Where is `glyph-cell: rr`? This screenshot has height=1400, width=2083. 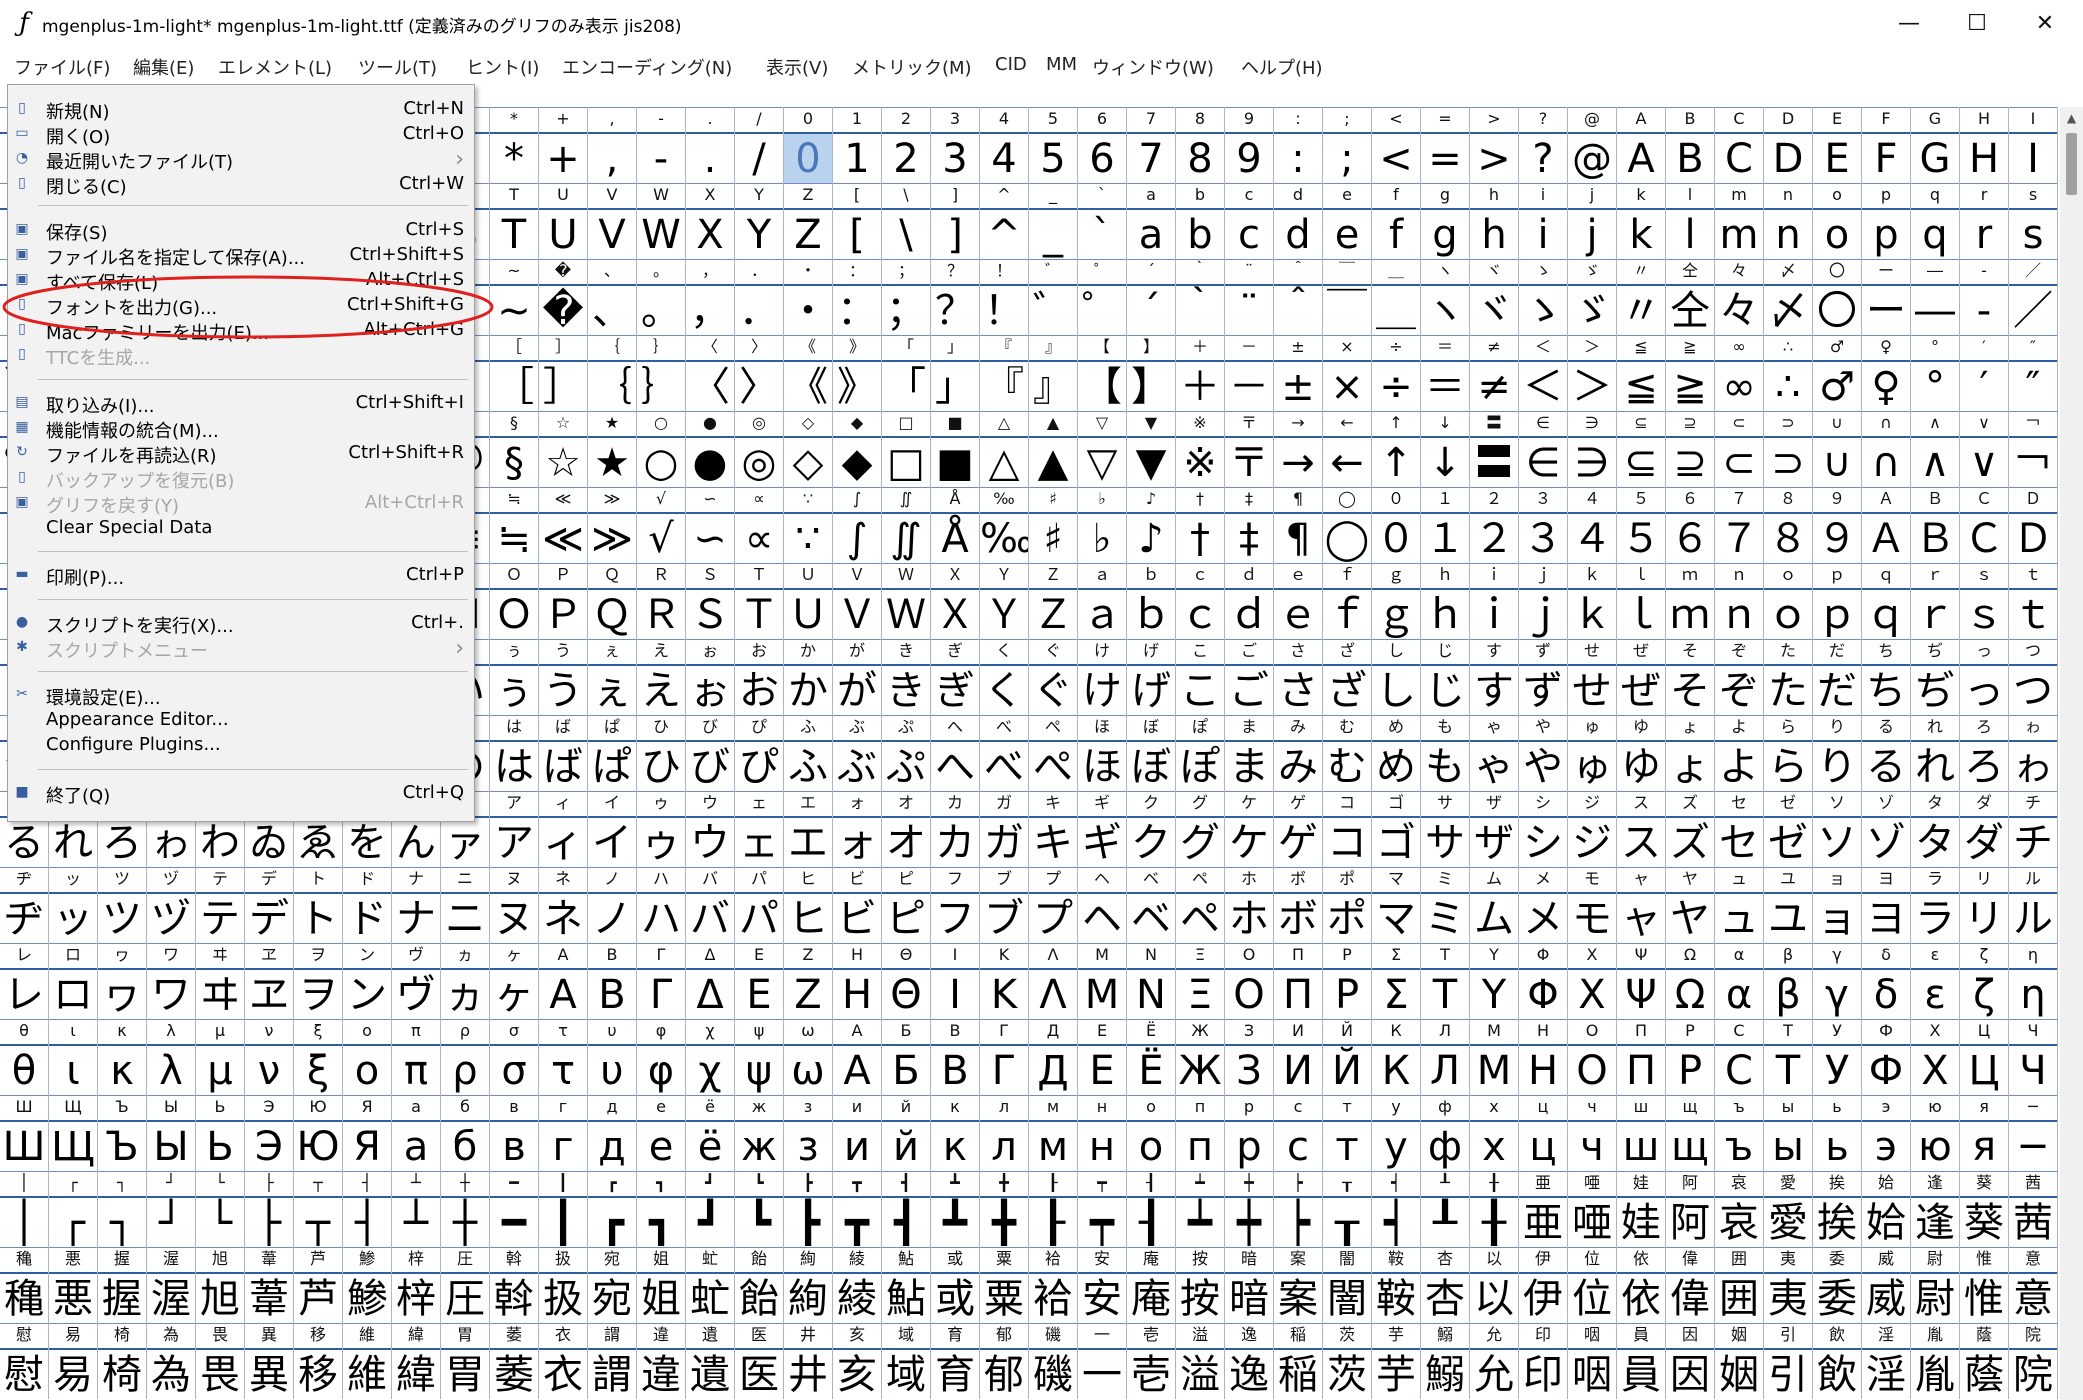
glyph-cell: rr is located at coordinates (1984, 221).